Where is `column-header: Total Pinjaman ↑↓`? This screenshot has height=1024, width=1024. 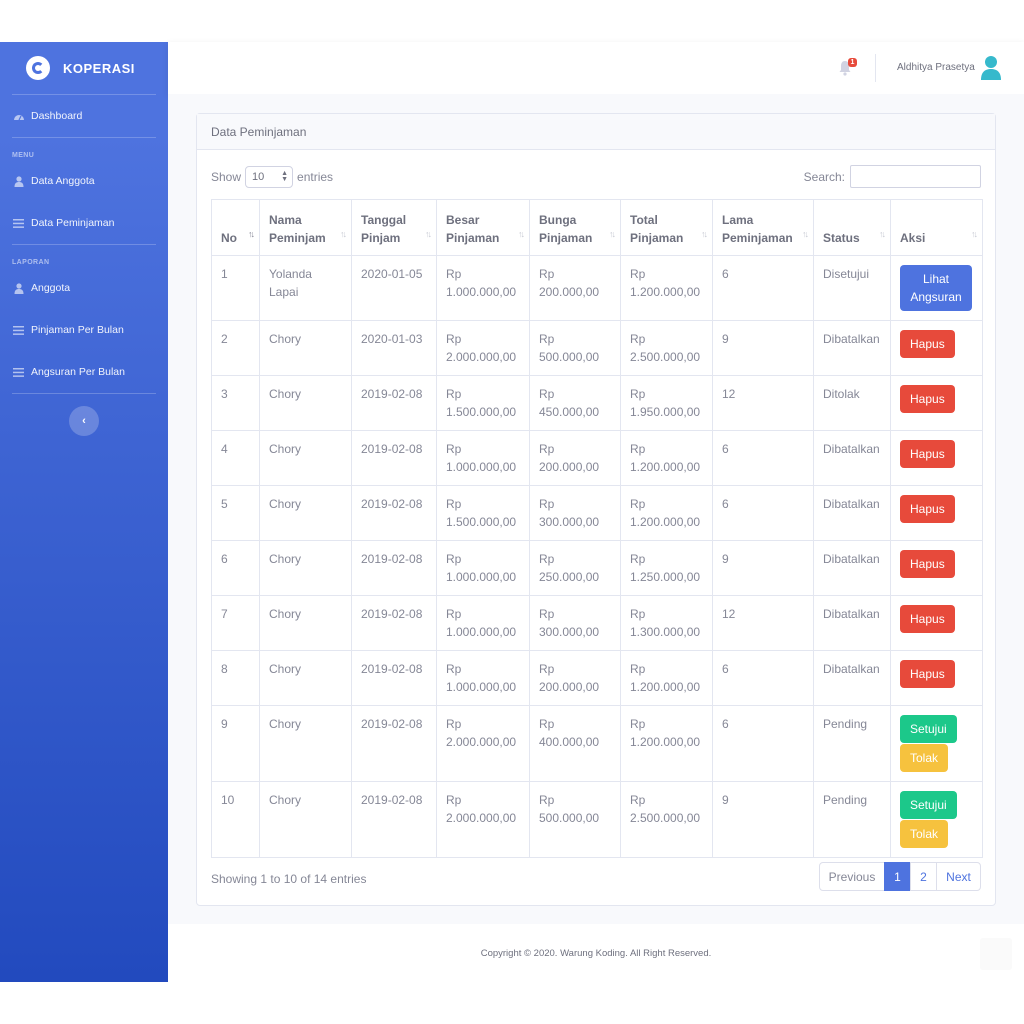 column-header: Total Pinjaman ↑↓ is located at coordinates (666, 227).